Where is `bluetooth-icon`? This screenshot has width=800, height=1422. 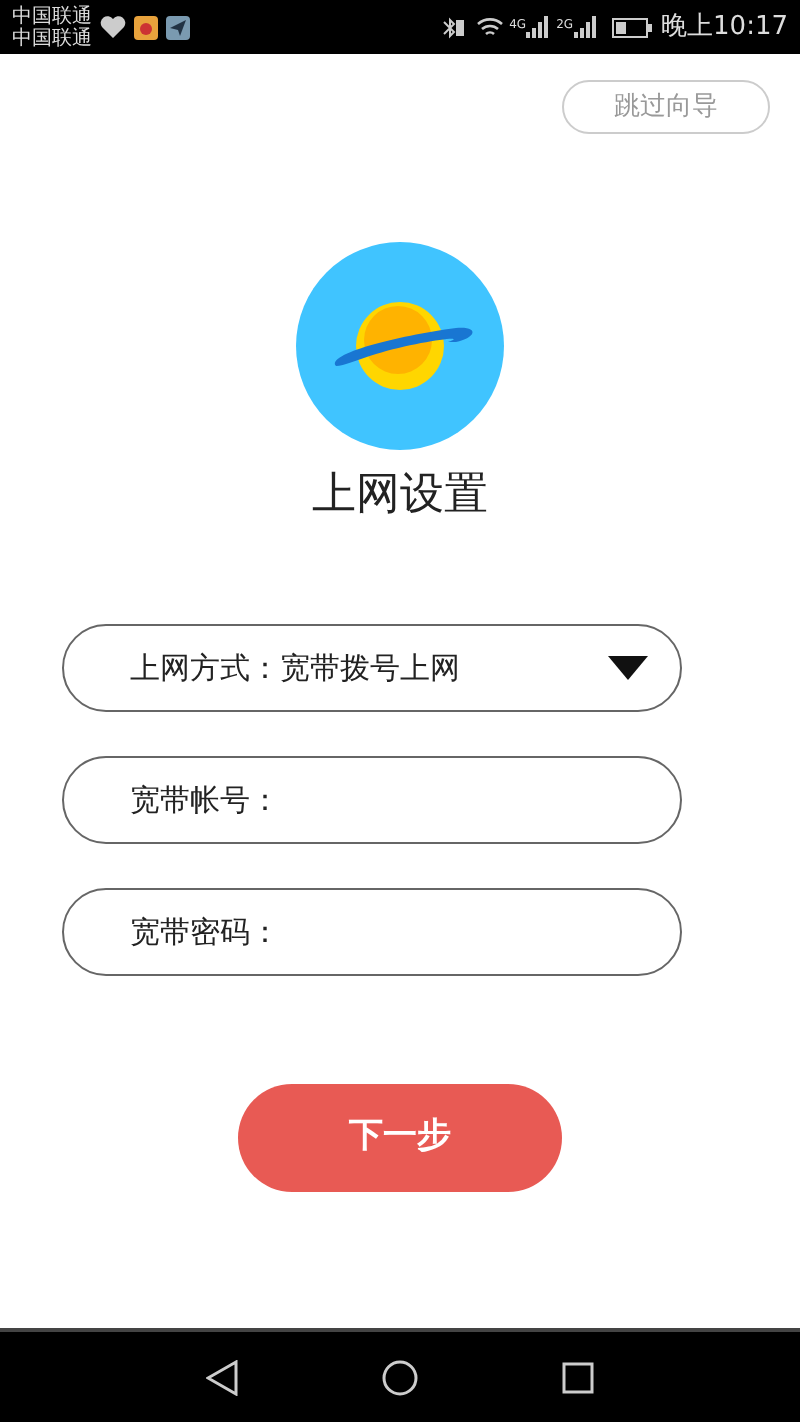
bluetooth-icon is located at coordinates (453, 27).